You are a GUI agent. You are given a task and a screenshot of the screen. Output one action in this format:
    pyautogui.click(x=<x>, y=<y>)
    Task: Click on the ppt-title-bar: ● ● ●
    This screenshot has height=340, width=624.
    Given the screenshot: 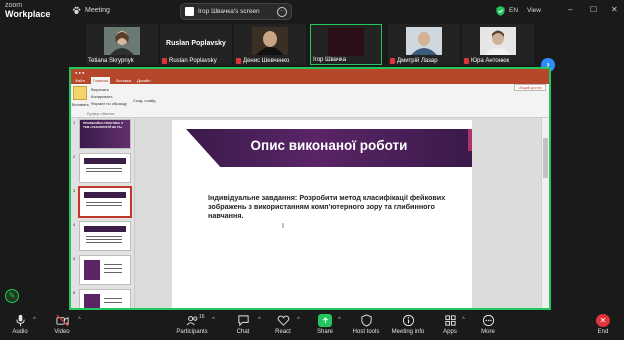 What is the action you would take?
    pyautogui.click(x=310, y=73)
    